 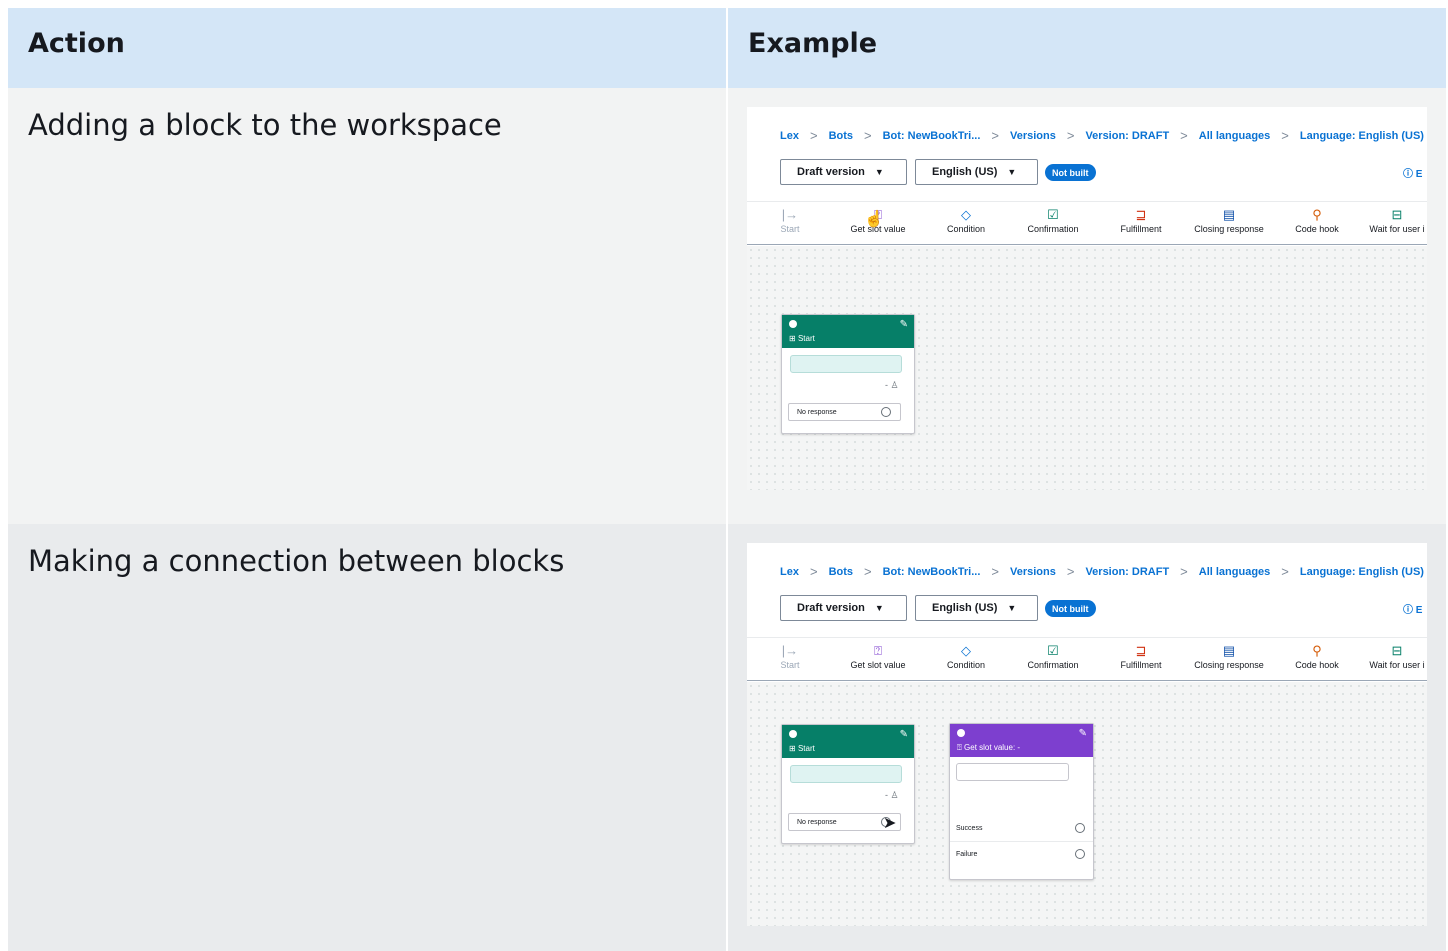 I want to click on tool-get-slot-value: ⍰ Get slot value, so click(x=877, y=656).